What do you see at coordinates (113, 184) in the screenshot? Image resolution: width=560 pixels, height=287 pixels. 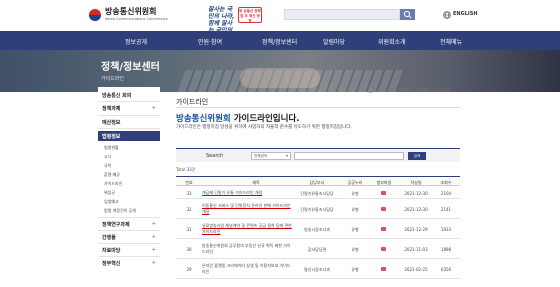 I see `lnb-sub-guidelines: 가이드라인` at bounding box center [113, 184].